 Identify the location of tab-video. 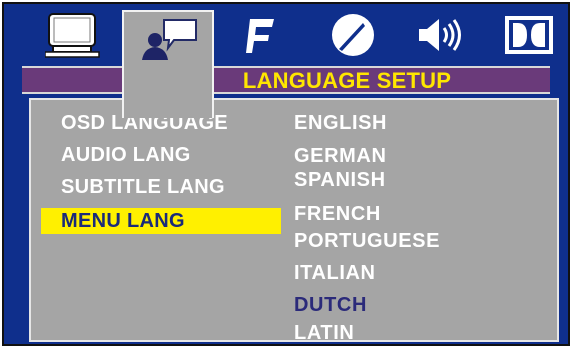
(353, 35).